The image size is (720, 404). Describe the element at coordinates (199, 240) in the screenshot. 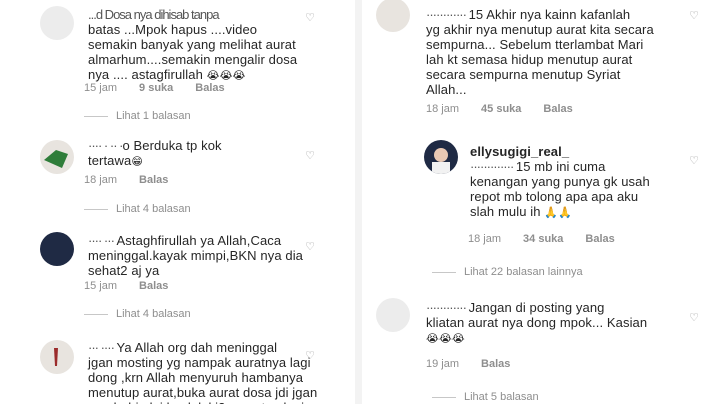

I see `comment-first-line: Astaghfirullah ya Allah,Caca` at that location.